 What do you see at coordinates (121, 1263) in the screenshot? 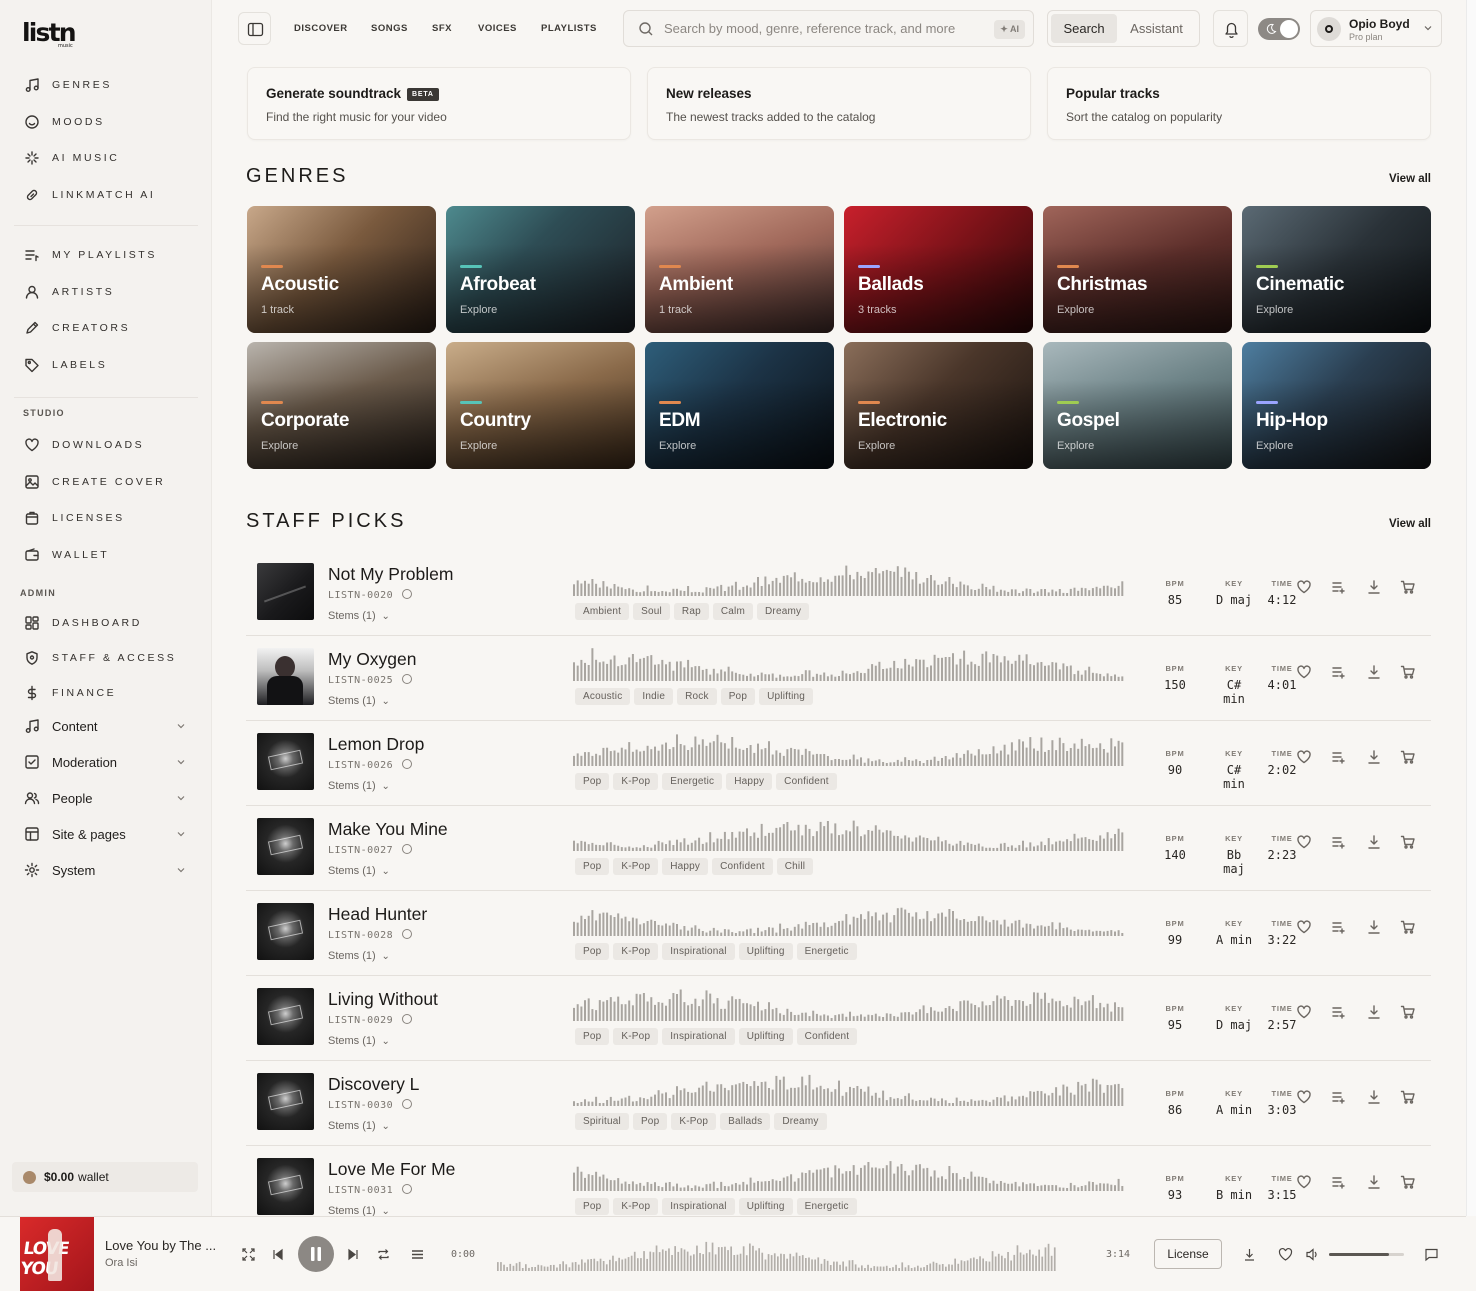
I see `now-playing-artist: Ora Isi` at bounding box center [121, 1263].